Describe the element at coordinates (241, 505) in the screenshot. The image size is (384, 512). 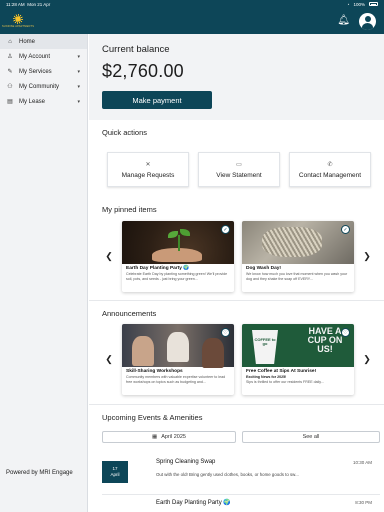
I see `event-item: Earth Day Planting Party 🌍 8:30 PM` at that location.